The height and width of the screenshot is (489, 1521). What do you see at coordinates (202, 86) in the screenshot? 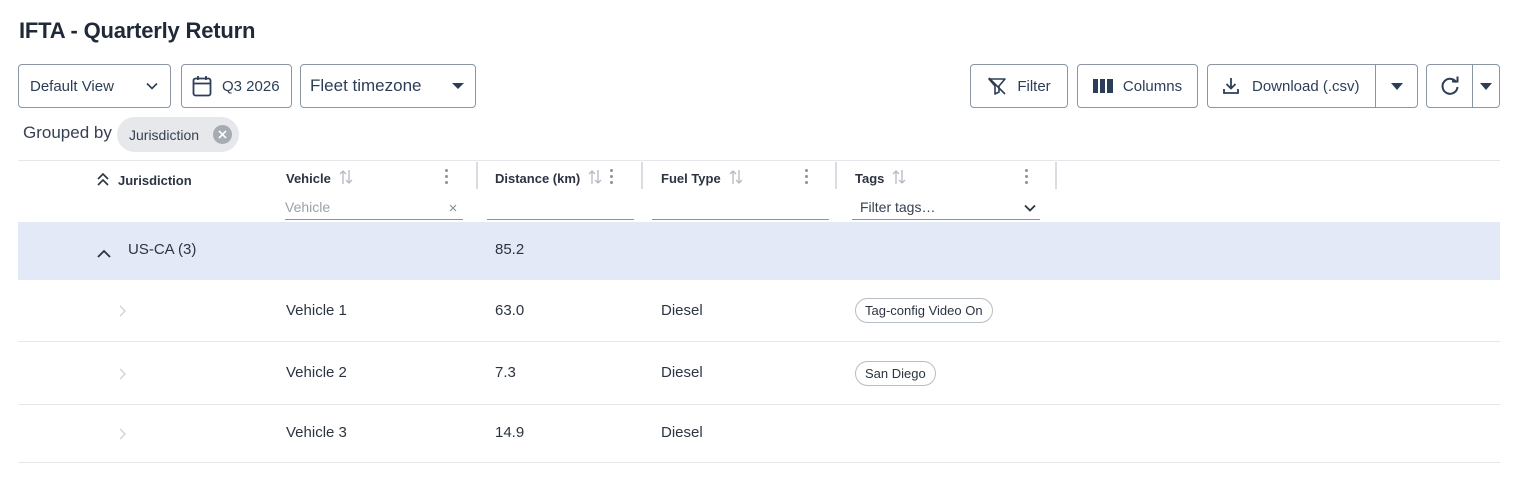
I see `calendar-icon` at bounding box center [202, 86].